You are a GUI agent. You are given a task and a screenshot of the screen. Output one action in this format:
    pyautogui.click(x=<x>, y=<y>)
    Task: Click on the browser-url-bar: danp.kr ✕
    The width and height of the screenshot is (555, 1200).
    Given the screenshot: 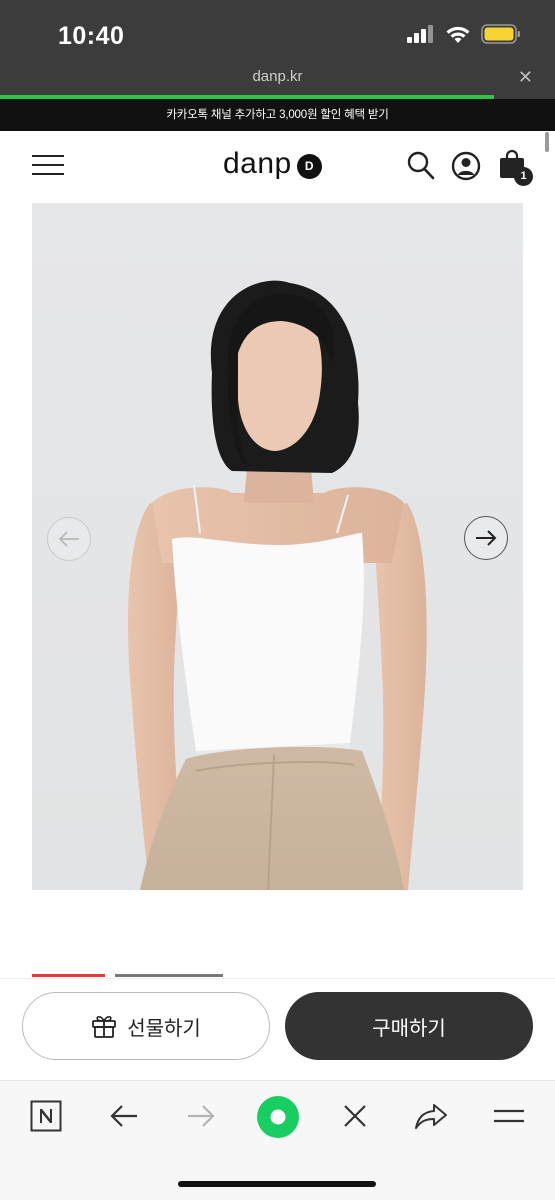 What is the action you would take?
    pyautogui.click(x=277, y=80)
    